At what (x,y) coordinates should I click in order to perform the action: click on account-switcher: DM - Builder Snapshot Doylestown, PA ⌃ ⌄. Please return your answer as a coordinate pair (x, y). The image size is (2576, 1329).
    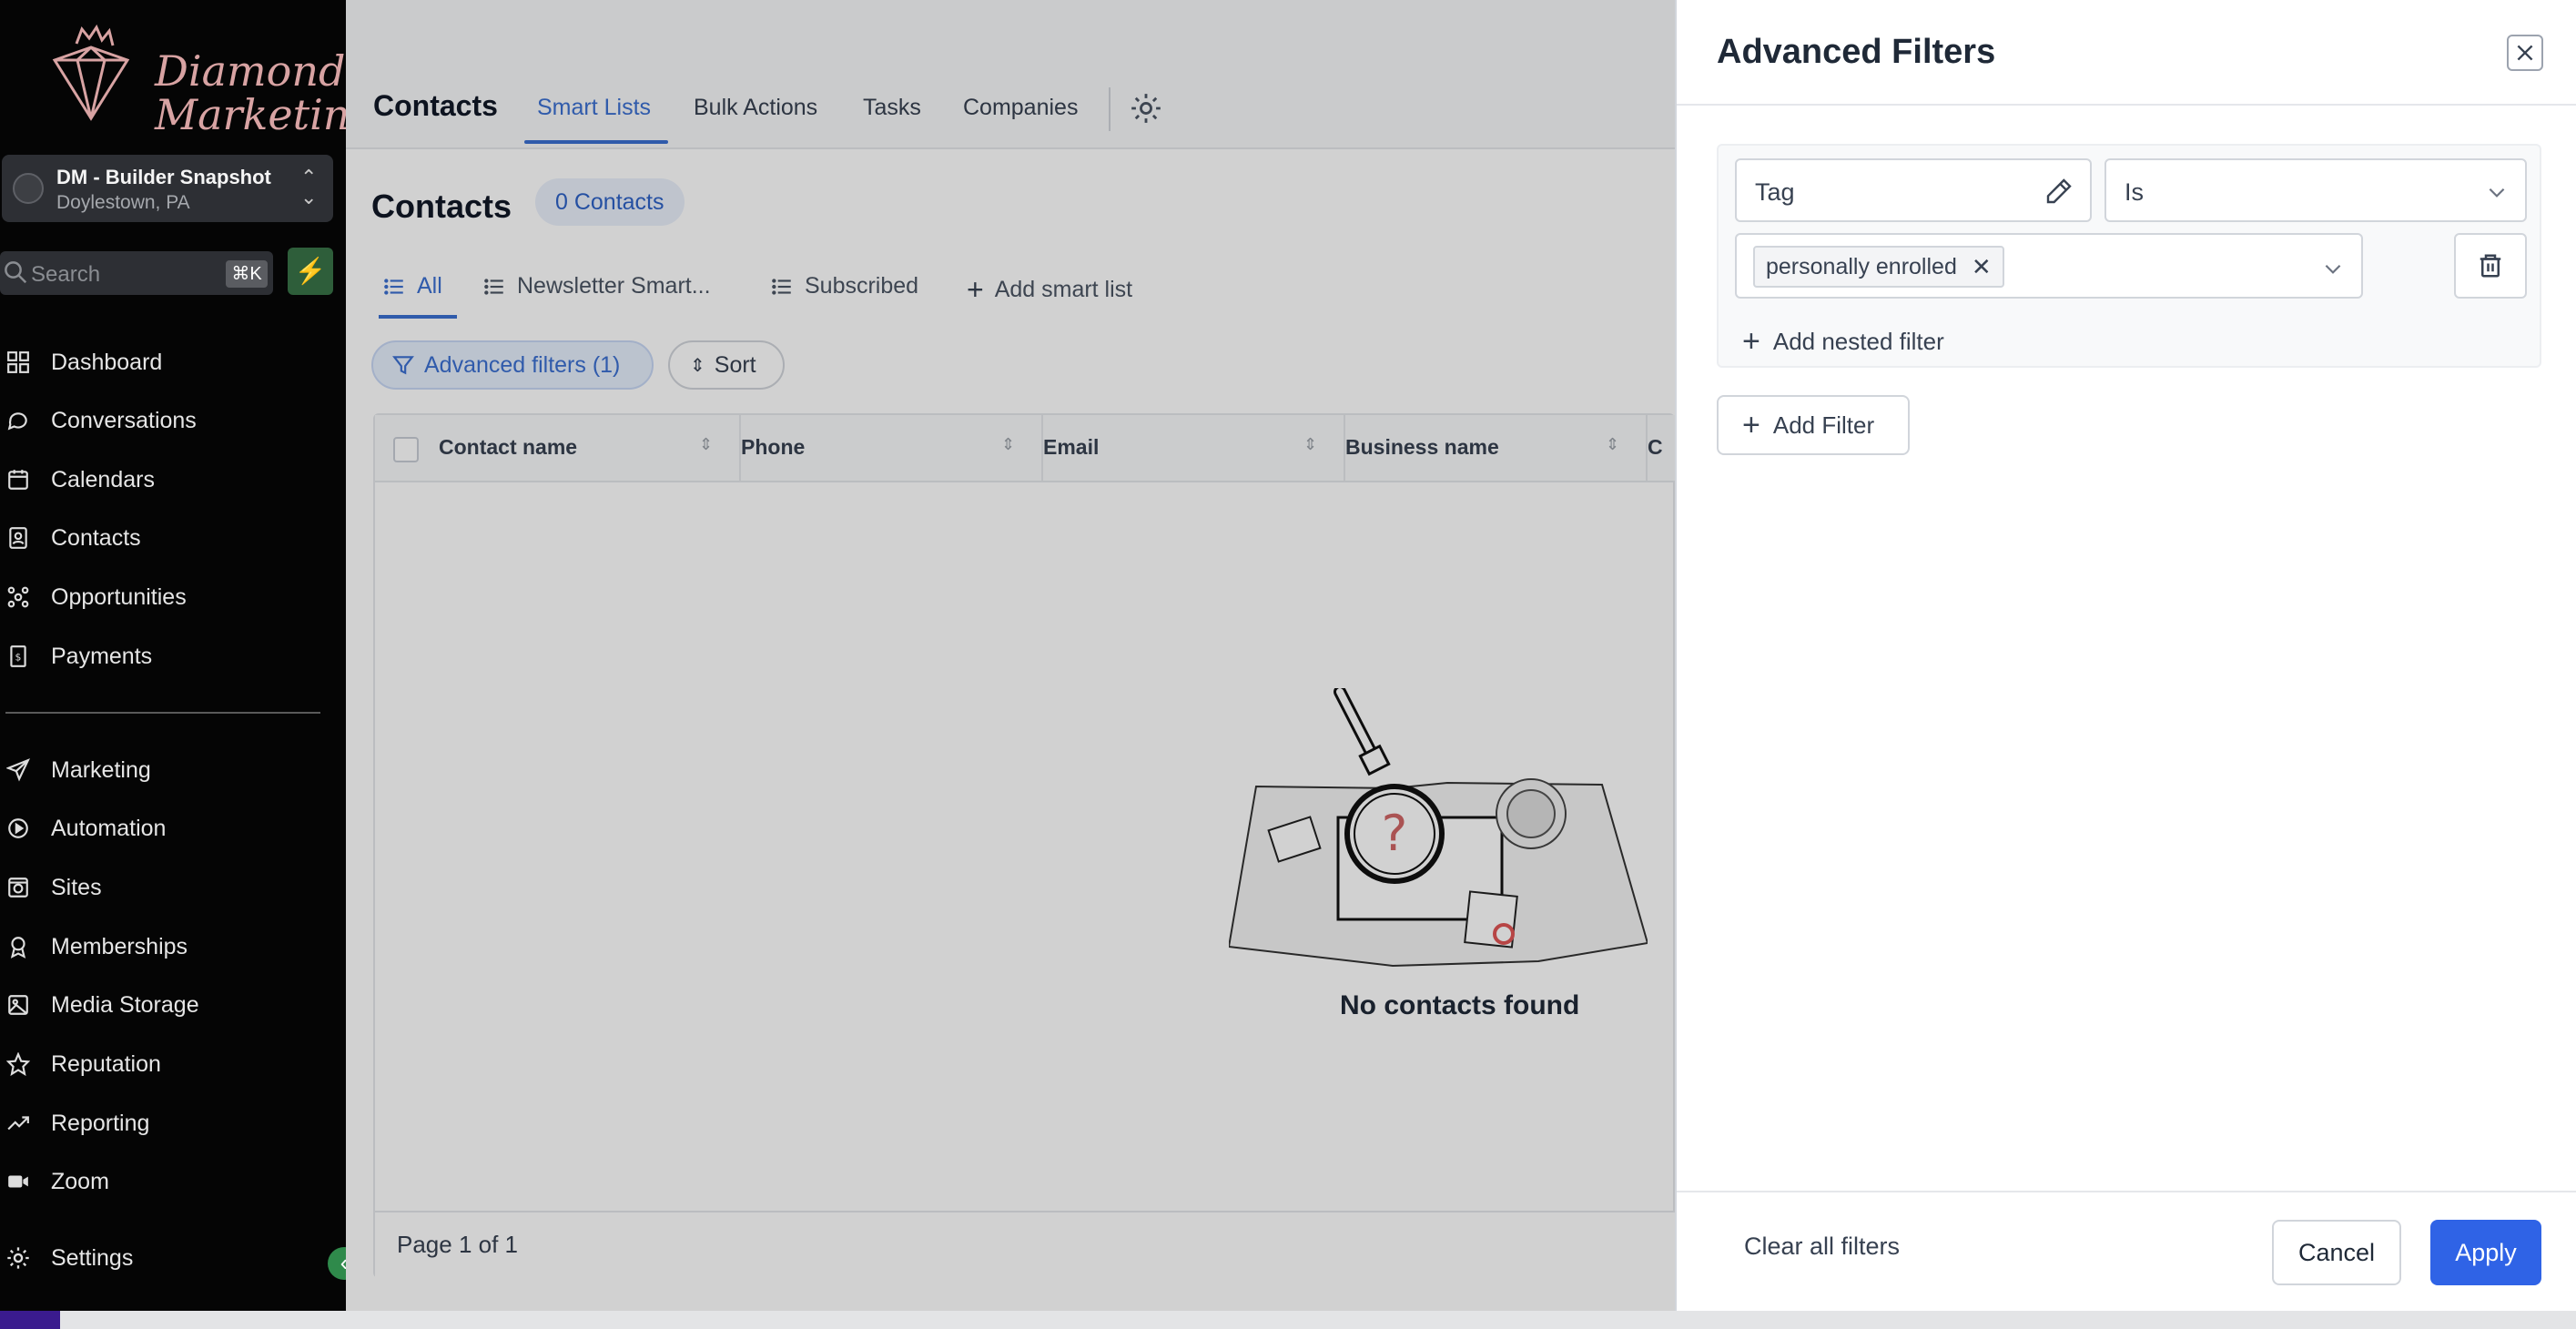
    Looking at the image, I should click on (167, 188).